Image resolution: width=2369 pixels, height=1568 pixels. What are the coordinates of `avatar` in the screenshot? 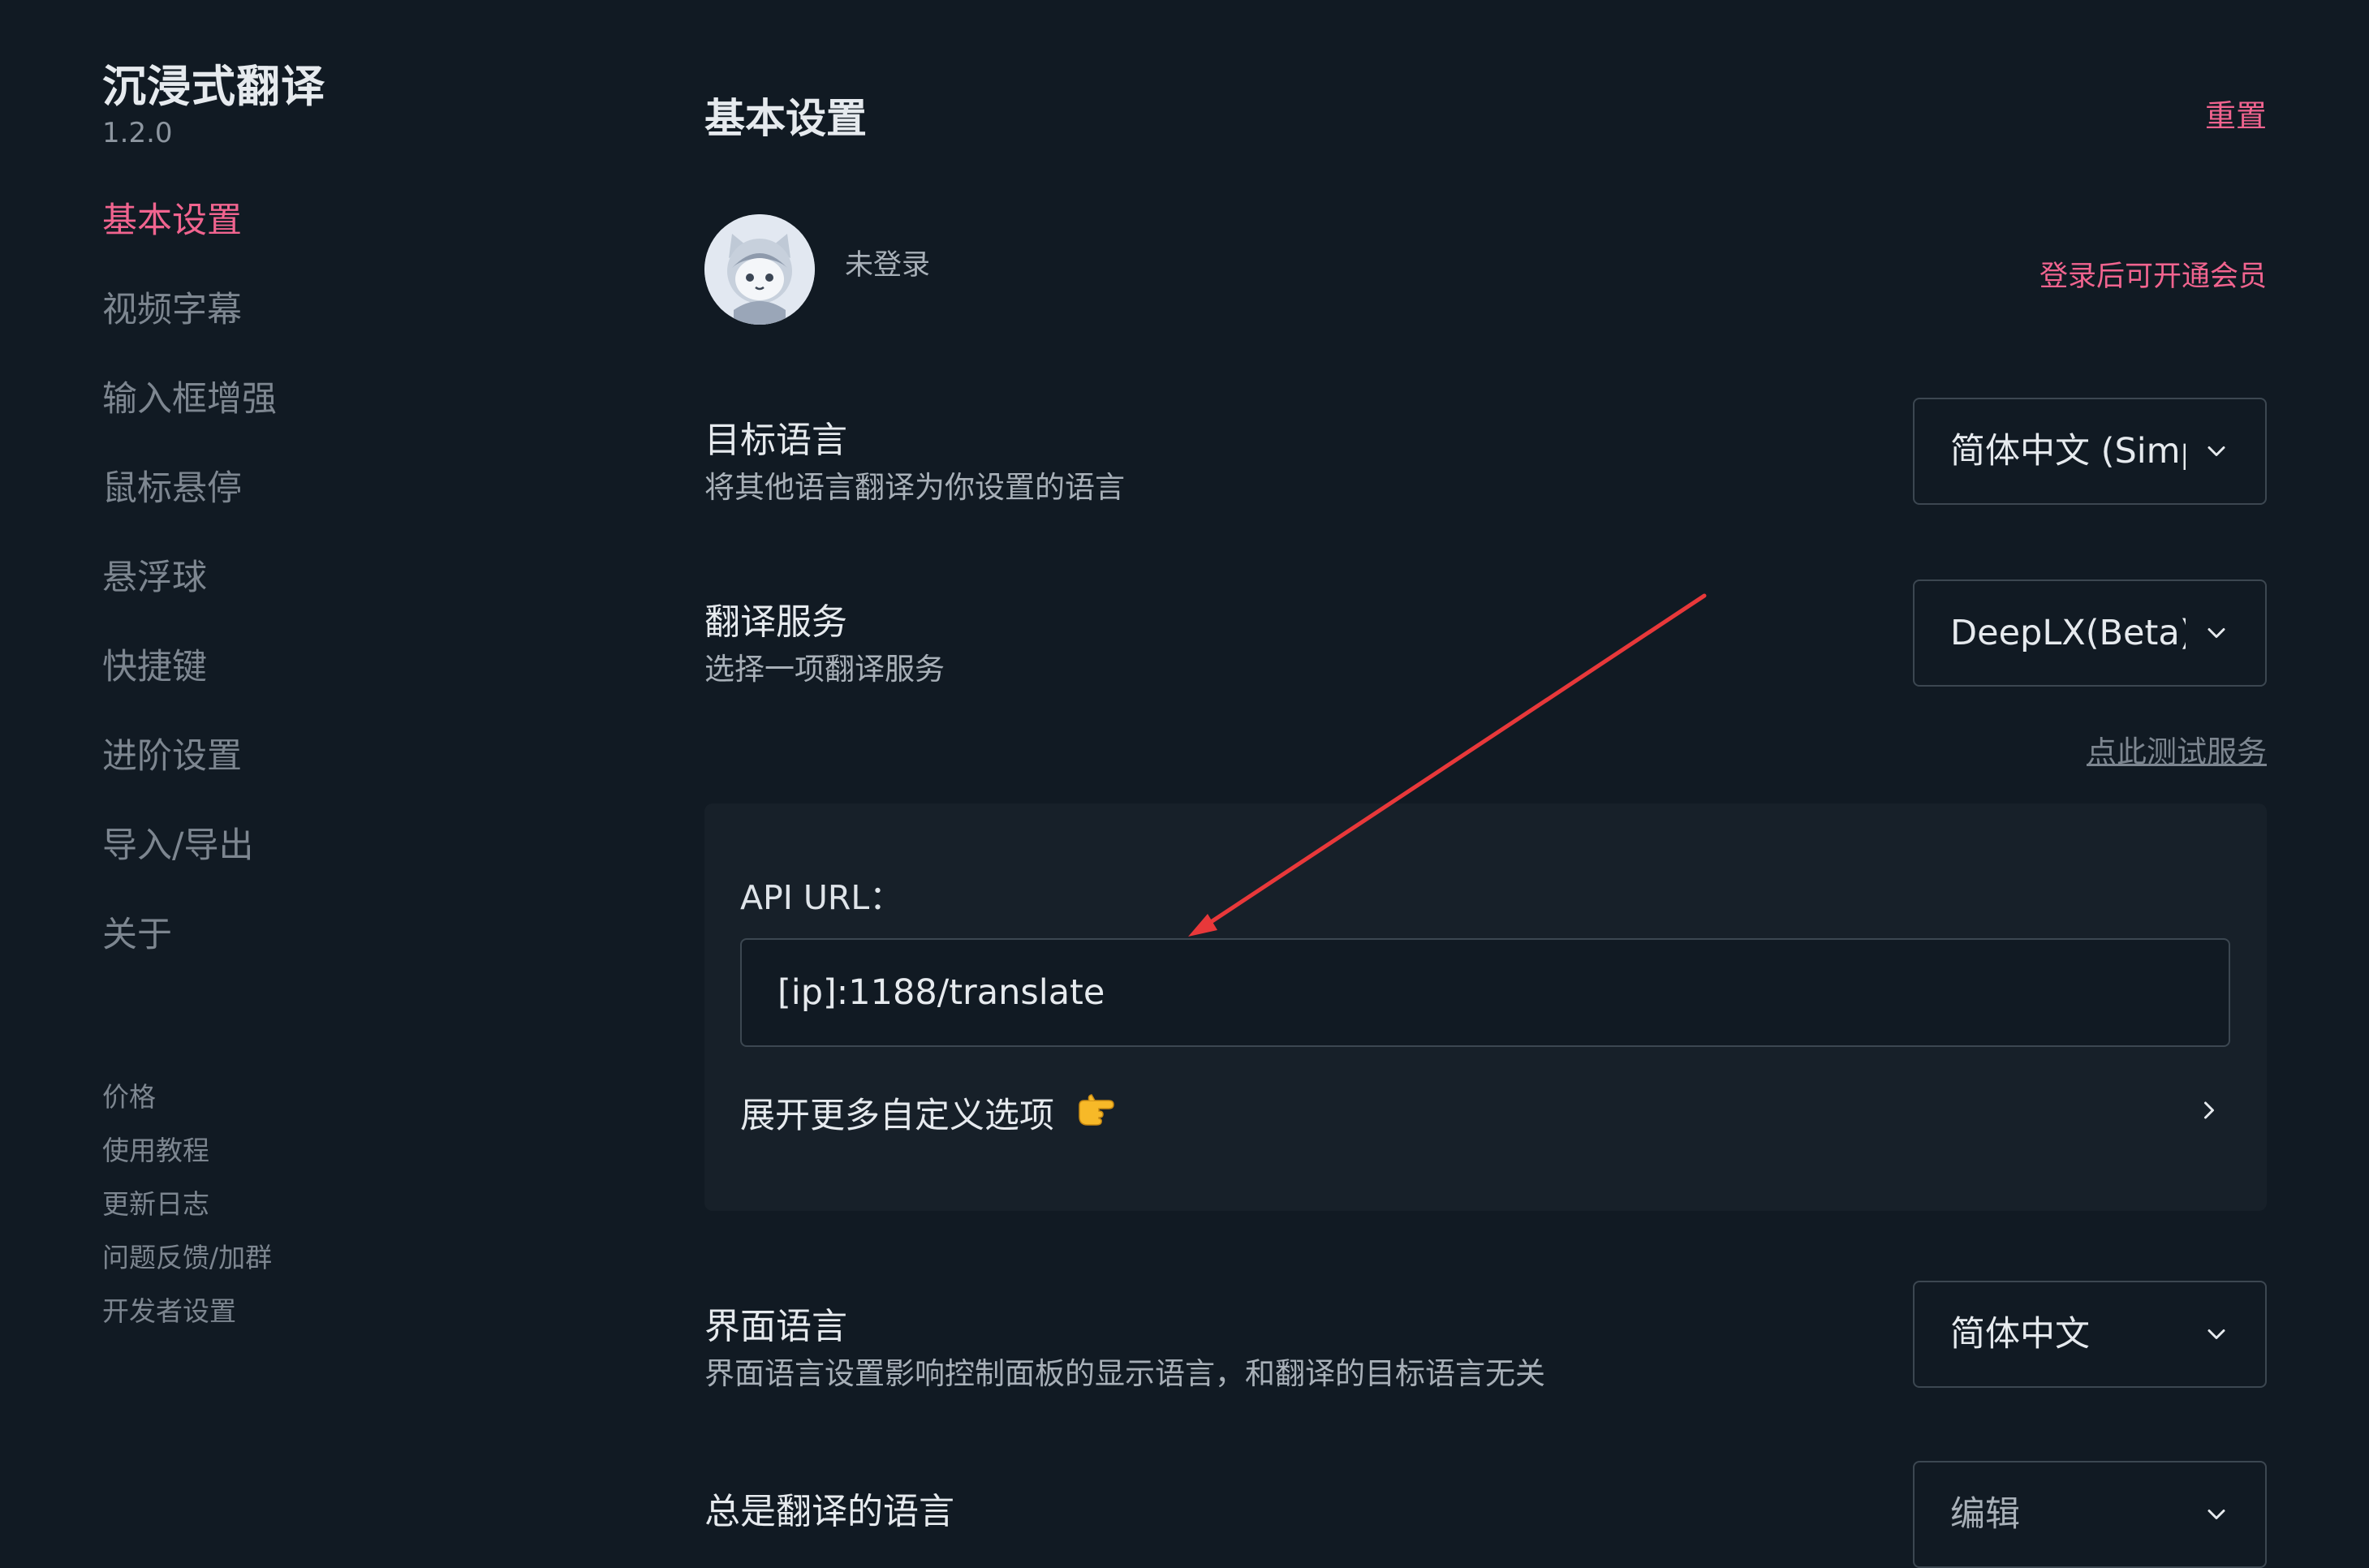 It's located at (759, 269).